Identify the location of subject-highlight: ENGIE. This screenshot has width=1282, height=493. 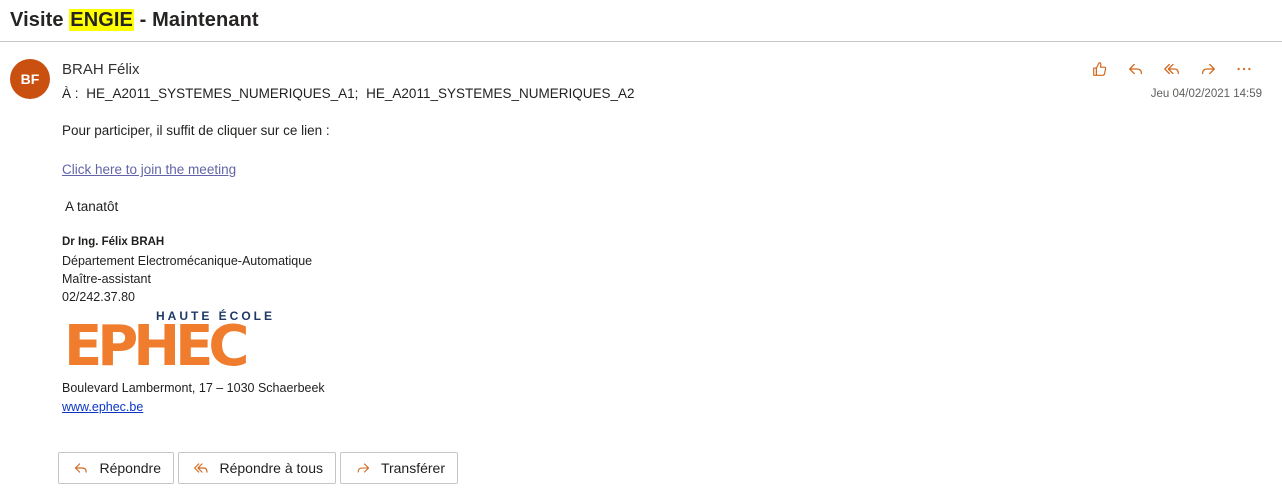
(102, 20).